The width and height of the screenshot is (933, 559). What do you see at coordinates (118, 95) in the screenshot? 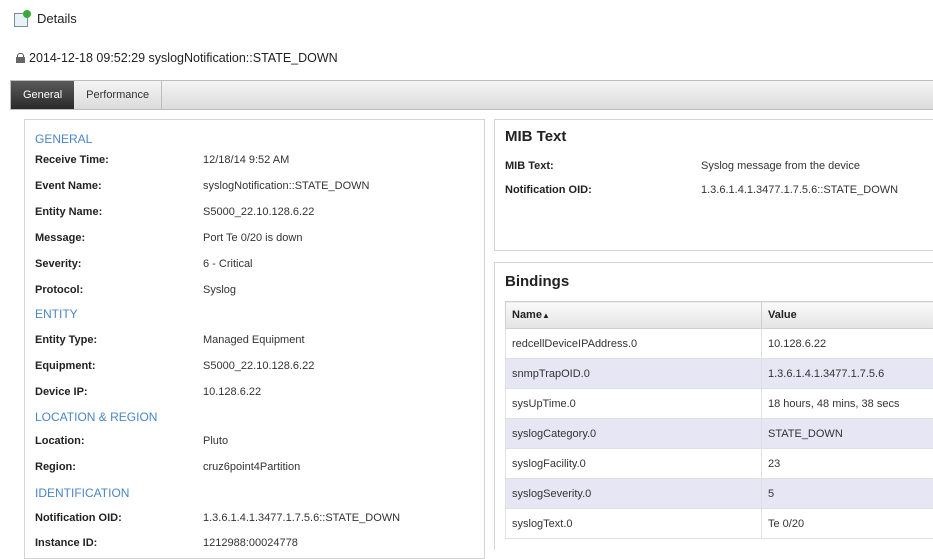
I see `tab-performance: Performance` at bounding box center [118, 95].